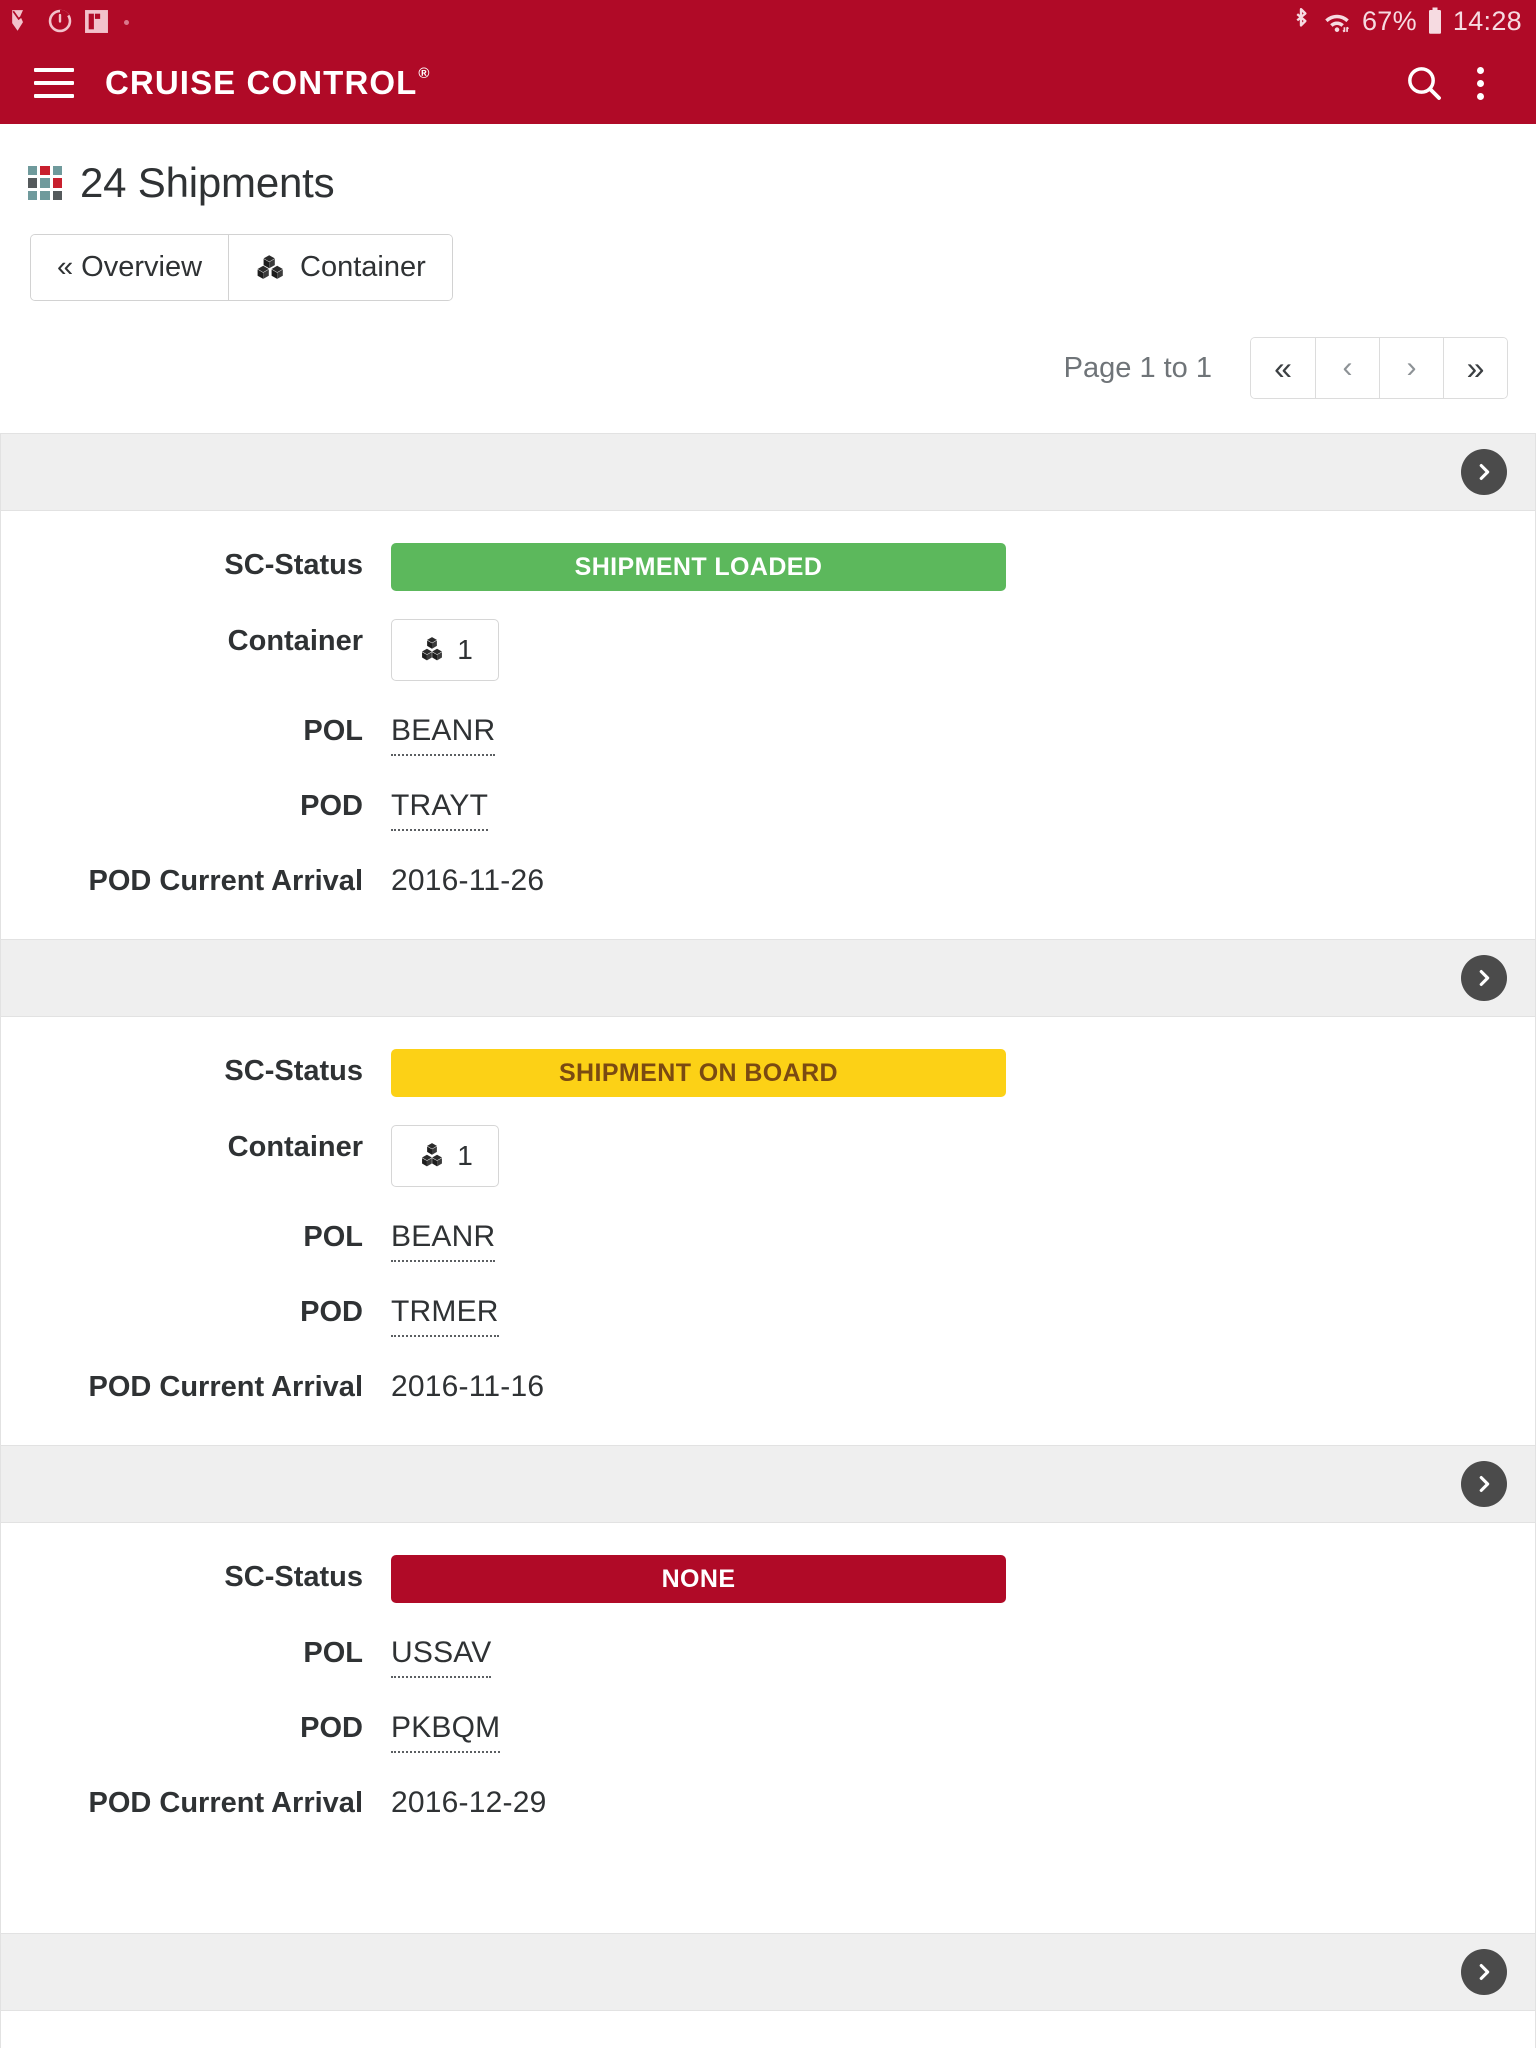 Image resolution: width=1536 pixels, height=2048 pixels. I want to click on battery-icon, so click(1434, 20).